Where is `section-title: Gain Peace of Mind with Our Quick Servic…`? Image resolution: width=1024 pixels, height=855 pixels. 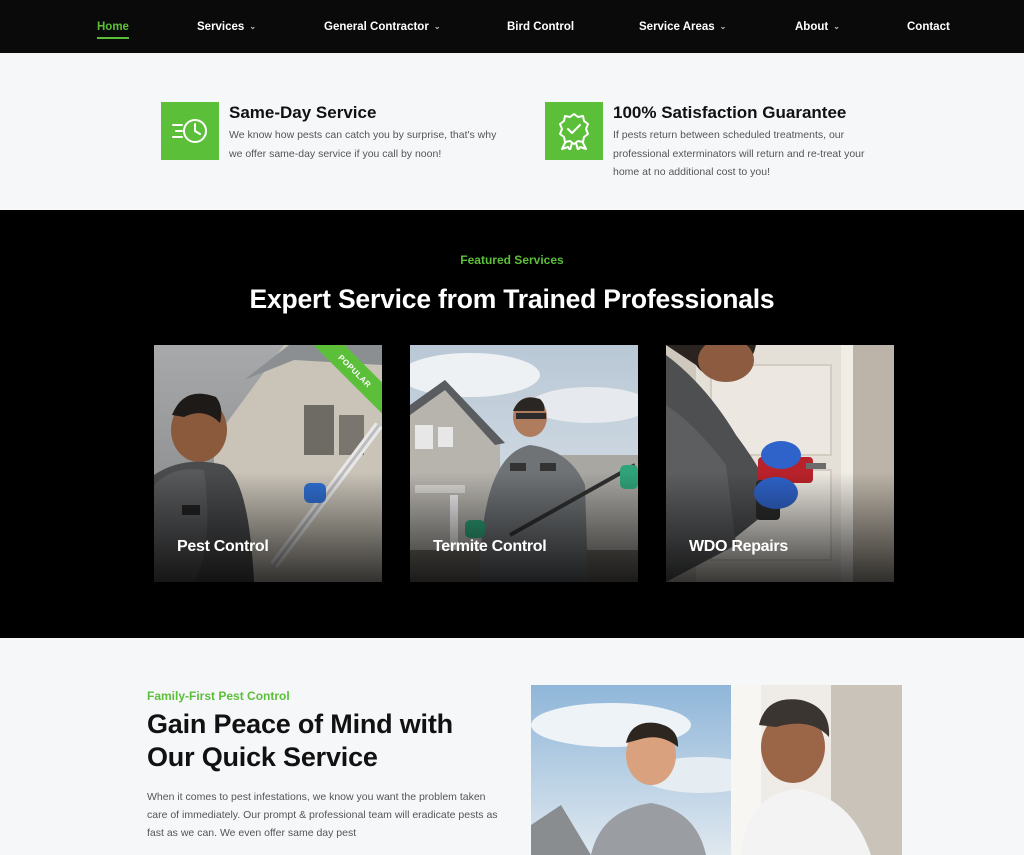 section-title: Gain Peace of Mind with Our Quick Servic… is located at coordinates (300, 740).